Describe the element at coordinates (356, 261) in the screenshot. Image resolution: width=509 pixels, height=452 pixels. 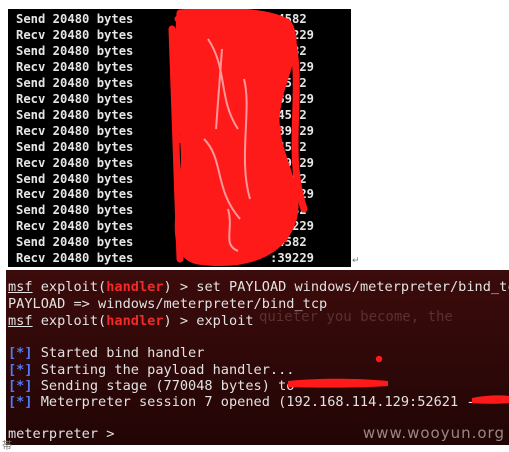
I see `paragraph-return-mark: ↵` at that location.